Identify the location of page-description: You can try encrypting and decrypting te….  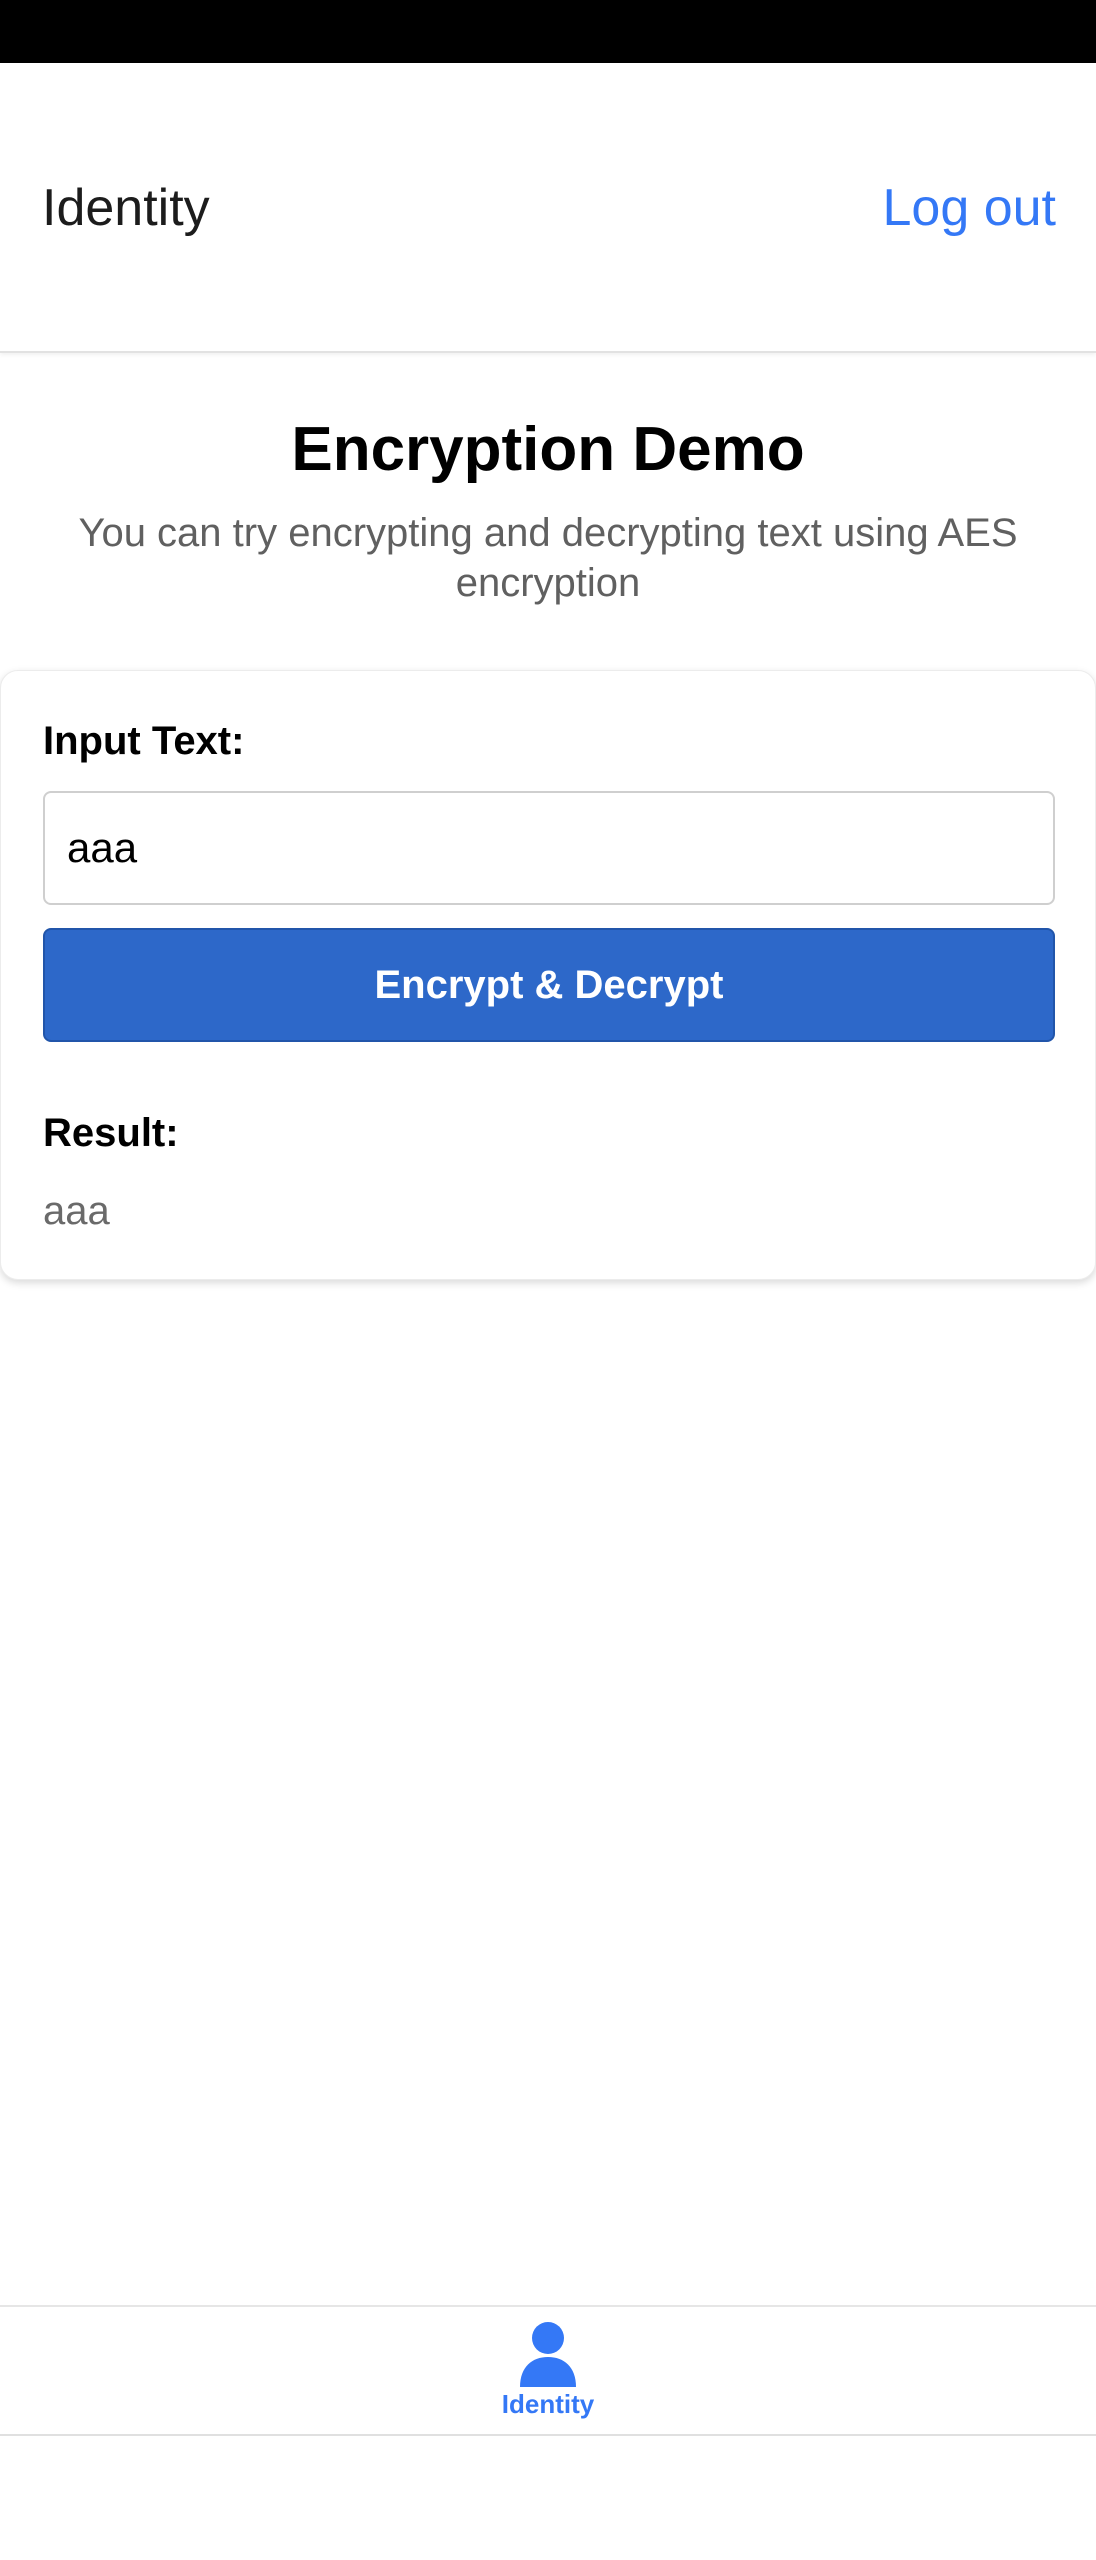
(548, 558).